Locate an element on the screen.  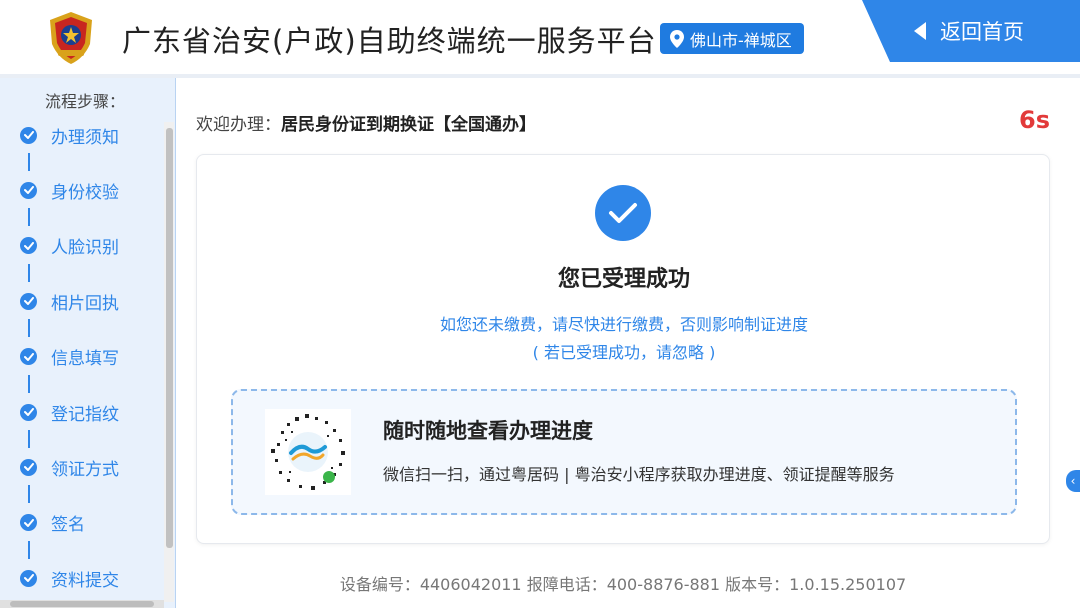
step-item: 办理须知 is located at coordinates (69, 135).